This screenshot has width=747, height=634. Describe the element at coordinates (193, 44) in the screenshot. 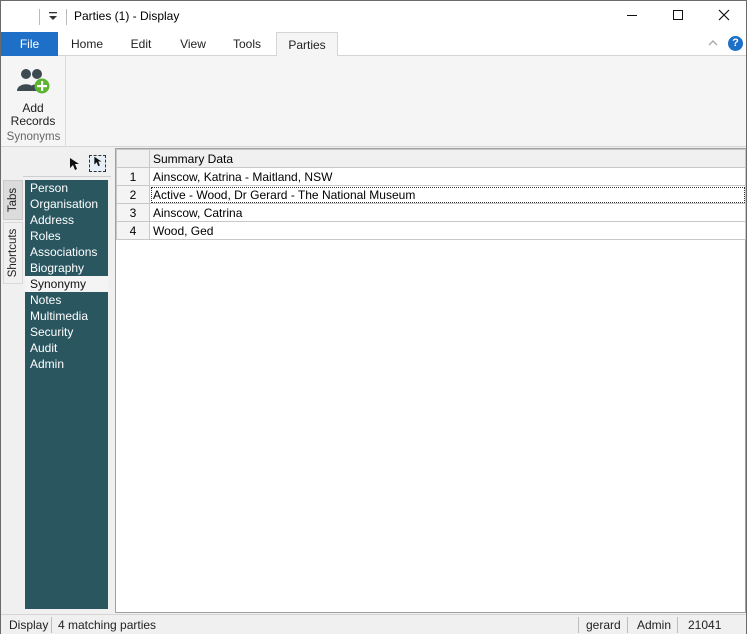

I see `tab-view: View` at that location.